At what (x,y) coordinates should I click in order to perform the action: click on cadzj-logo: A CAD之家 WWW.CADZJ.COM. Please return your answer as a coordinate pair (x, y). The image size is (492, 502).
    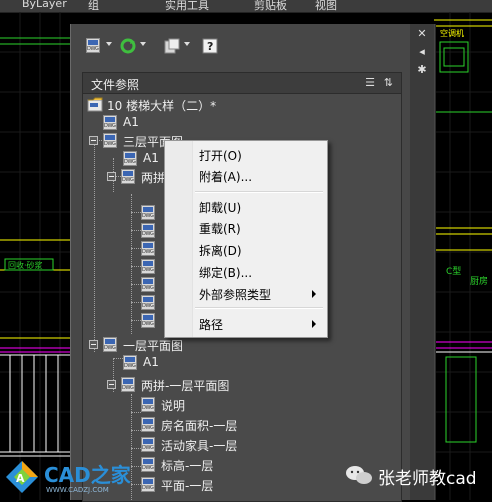
    Looking at the image, I should click on (70, 477).